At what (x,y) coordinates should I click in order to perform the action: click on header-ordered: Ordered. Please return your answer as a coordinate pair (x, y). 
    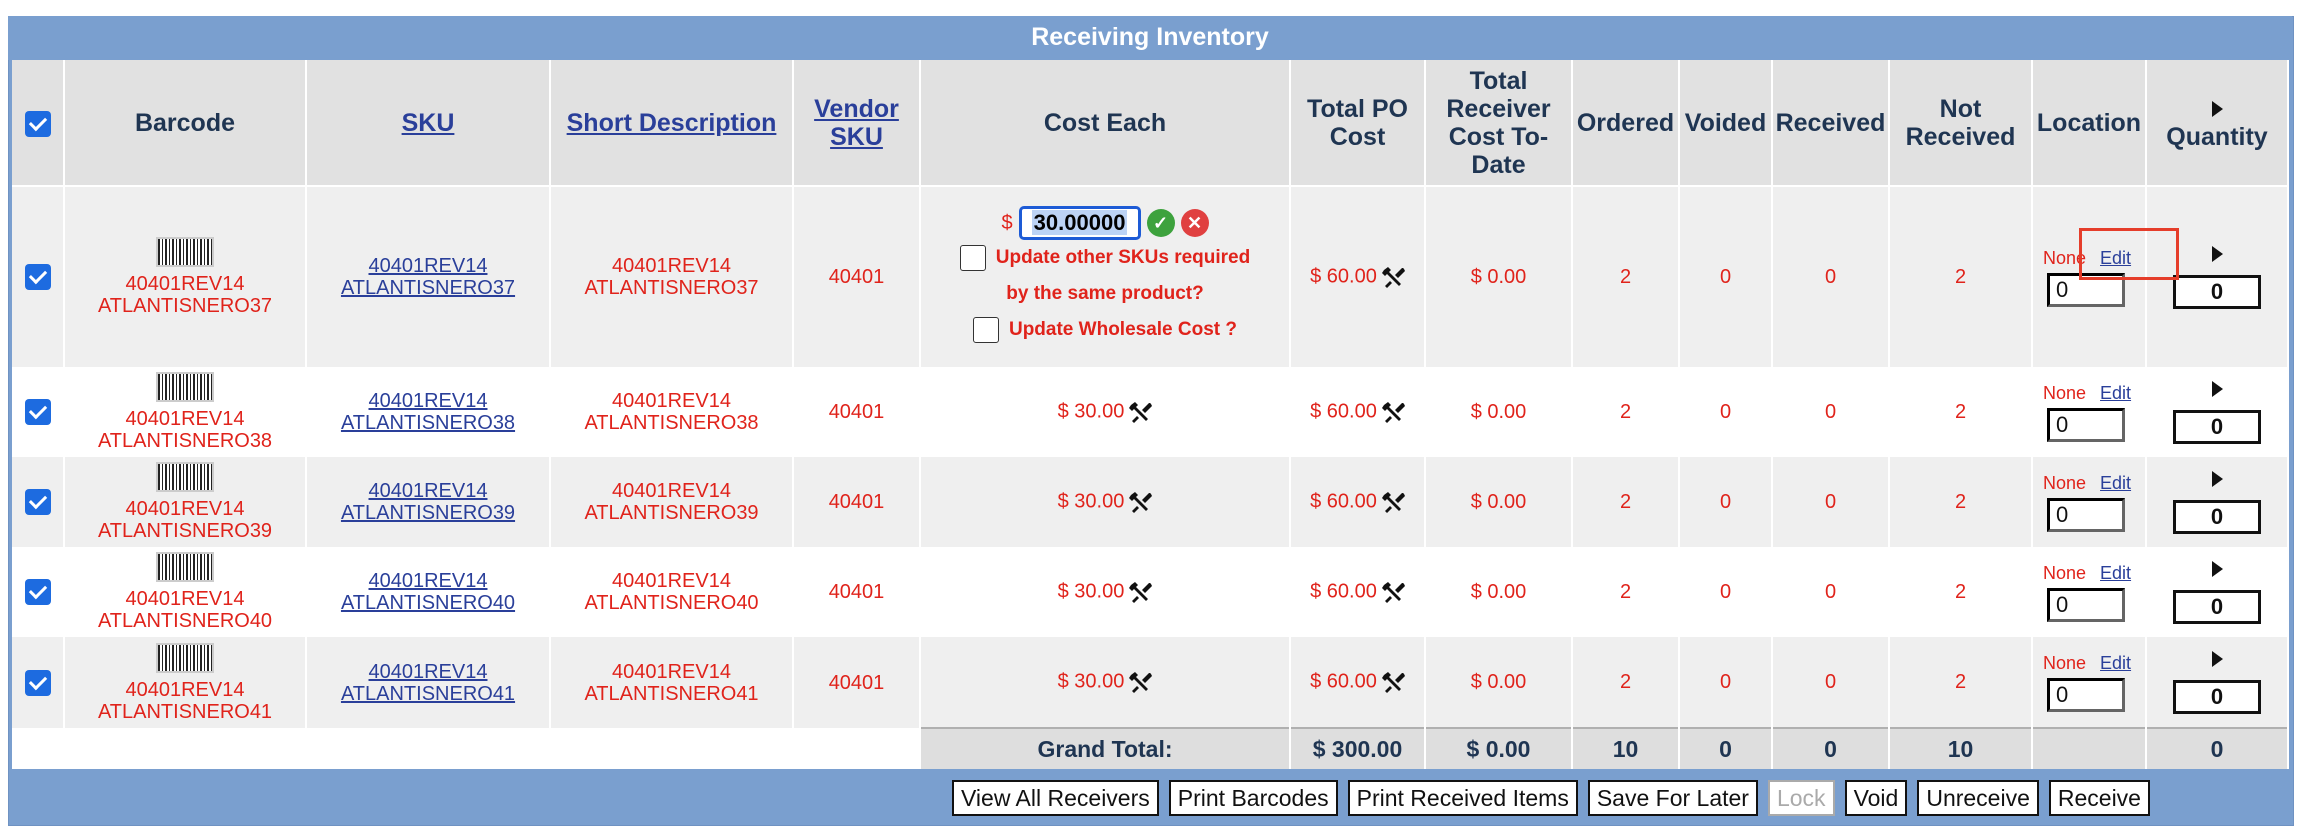
    Looking at the image, I should click on (1626, 123).